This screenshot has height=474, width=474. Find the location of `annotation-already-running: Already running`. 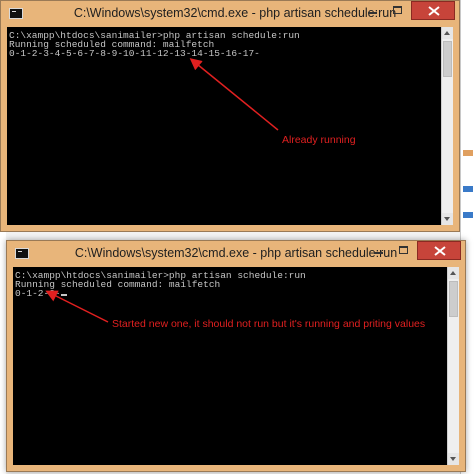

annotation-already-running: Already running is located at coordinates (319, 140).